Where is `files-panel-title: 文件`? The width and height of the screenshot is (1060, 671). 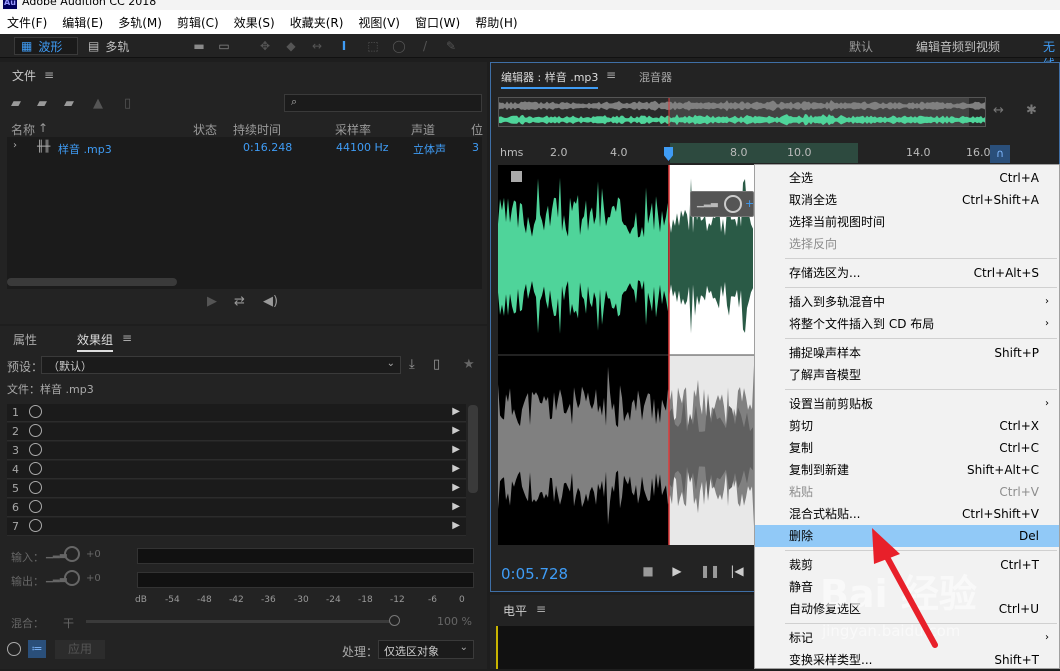
files-panel-title: 文件 is located at coordinates (24, 75).